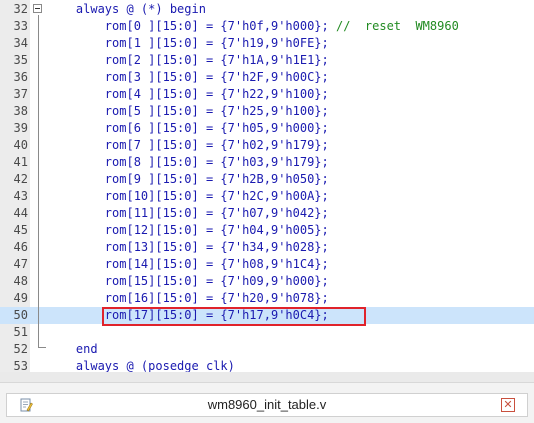 This screenshot has width=534, height=423. Describe the element at coordinates (20, 94) in the screenshot. I see `line-number: 37` at that location.